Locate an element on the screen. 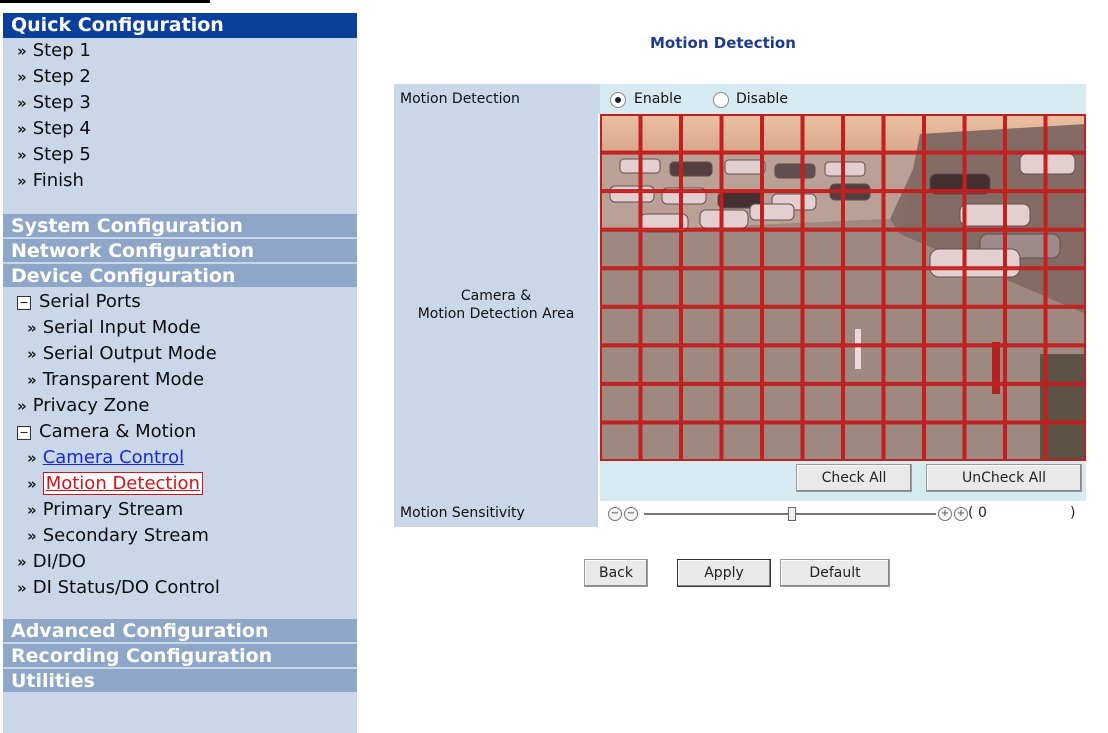 The image size is (1108, 733). enable-radio is located at coordinates (618, 100).